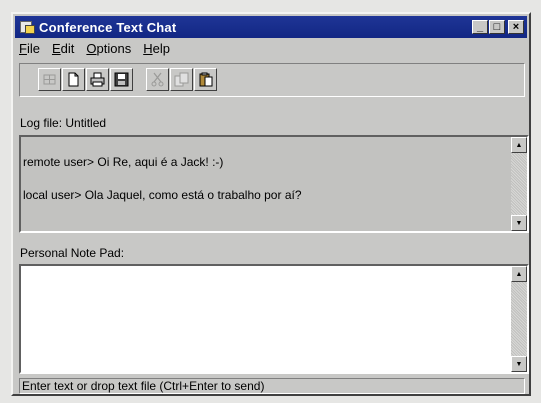  I want to click on copy-icon, so click(181, 79).